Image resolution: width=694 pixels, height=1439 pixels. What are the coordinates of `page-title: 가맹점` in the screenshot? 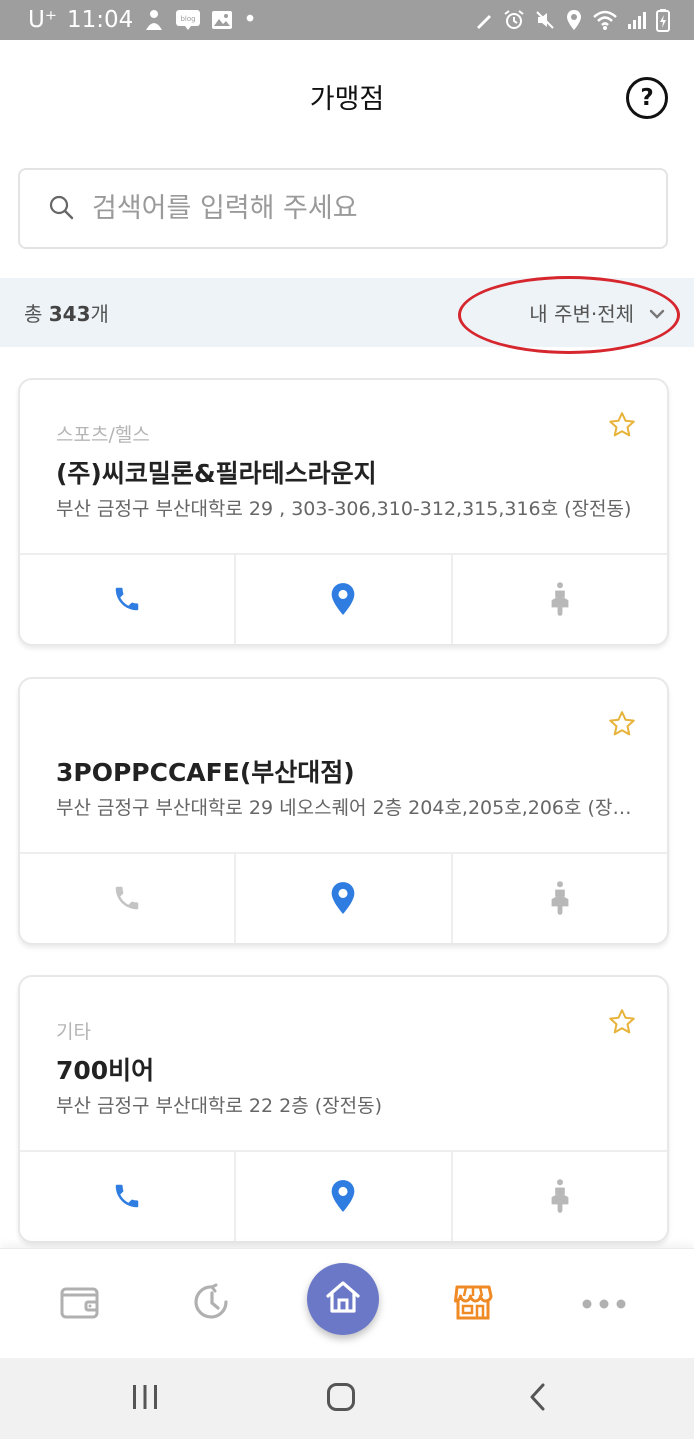 It's located at (347, 99).